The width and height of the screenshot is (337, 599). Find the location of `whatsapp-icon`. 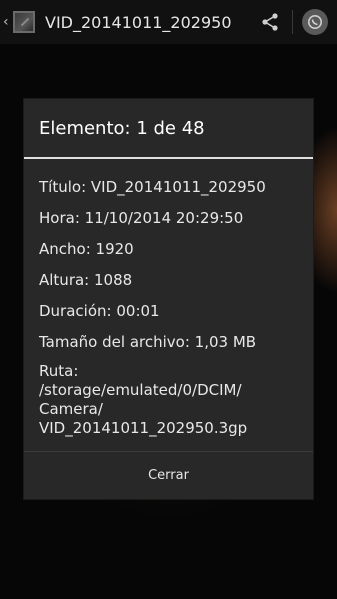

whatsapp-icon is located at coordinates (315, 22).